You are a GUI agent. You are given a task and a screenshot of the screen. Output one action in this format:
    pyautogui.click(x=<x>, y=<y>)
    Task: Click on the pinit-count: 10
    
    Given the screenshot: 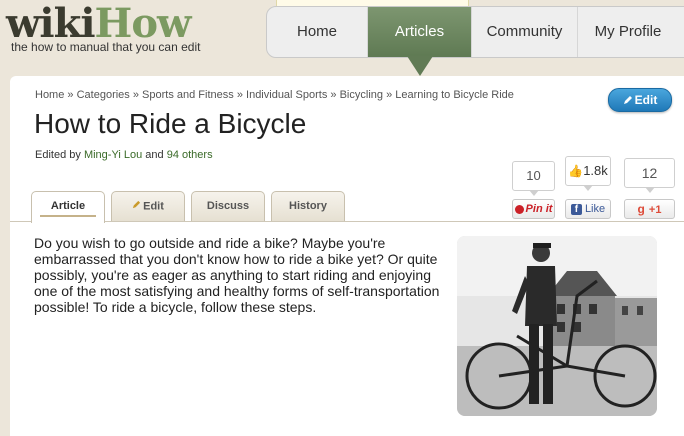 What is the action you would take?
    pyautogui.click(x=533, y=178)
    